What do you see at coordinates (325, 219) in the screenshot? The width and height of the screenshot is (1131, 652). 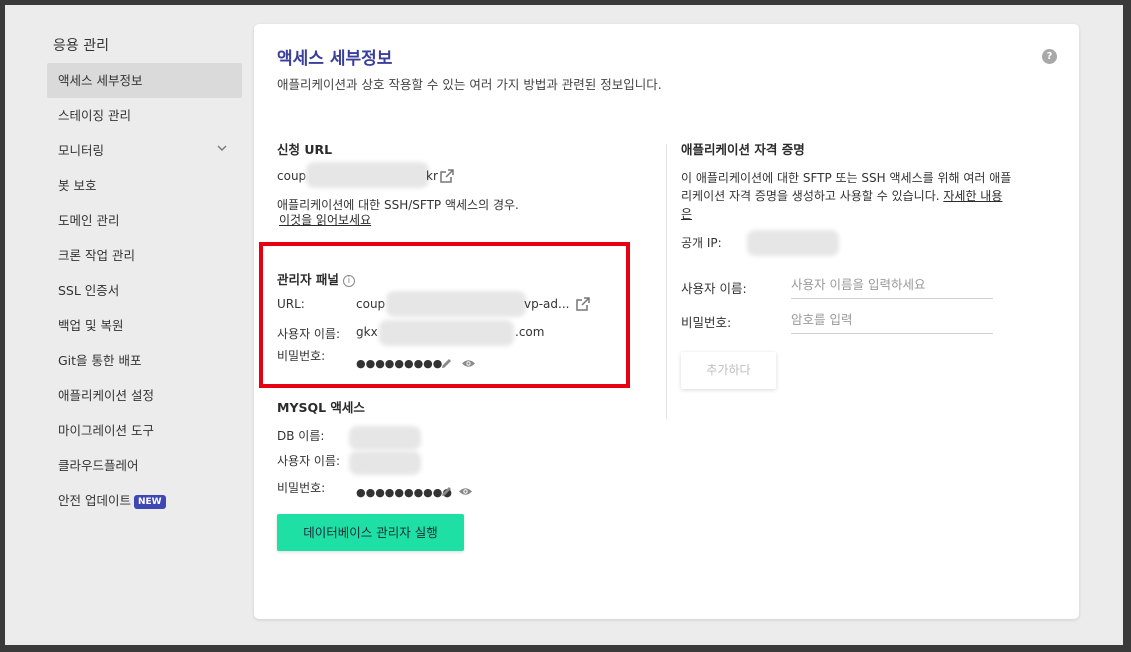 I see `read-this-link: 이것을 읽어보세요` at bounding box center [325, 219].